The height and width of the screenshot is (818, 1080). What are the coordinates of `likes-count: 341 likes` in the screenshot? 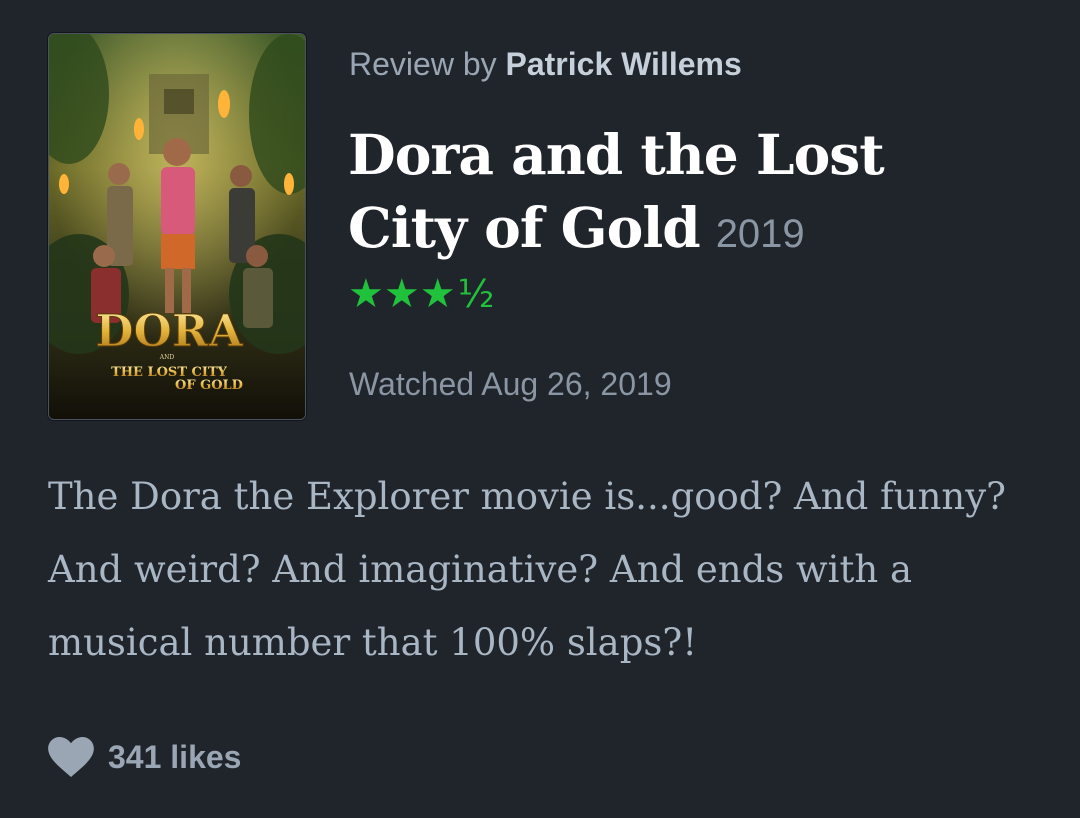 It's located at (175, 756).